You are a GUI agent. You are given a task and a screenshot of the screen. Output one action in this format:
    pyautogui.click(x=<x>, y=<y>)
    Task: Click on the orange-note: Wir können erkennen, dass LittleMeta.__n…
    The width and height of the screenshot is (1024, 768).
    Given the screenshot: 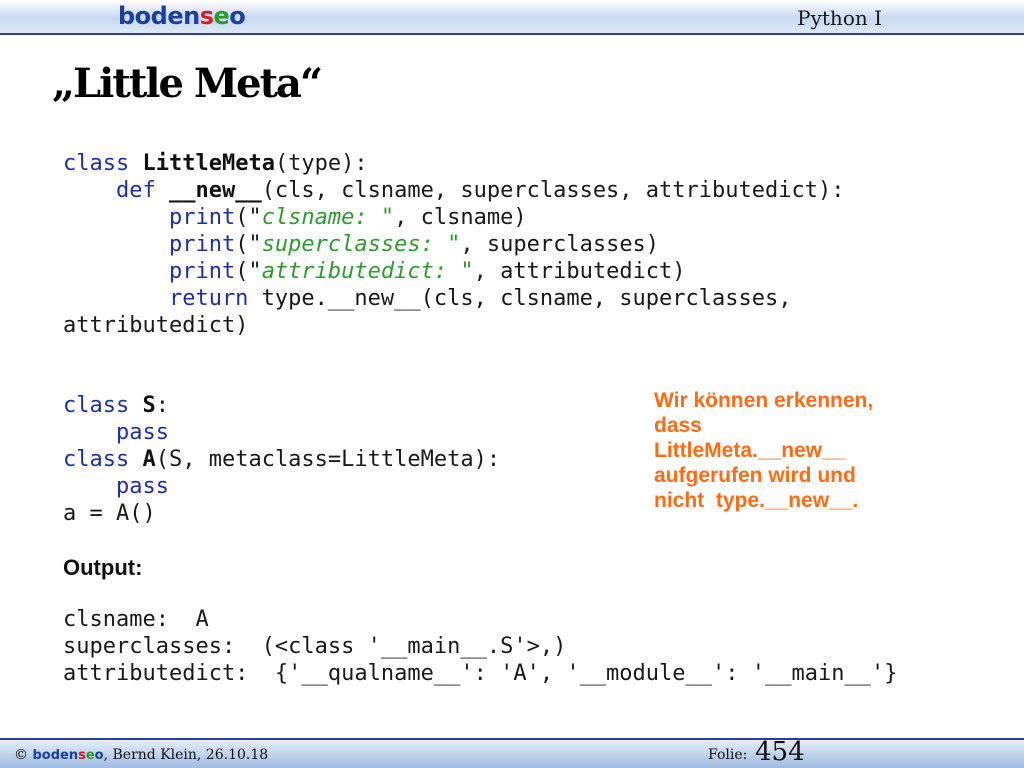 What is the action you would take?
    pyautogui.click(x=794, y=450)
    